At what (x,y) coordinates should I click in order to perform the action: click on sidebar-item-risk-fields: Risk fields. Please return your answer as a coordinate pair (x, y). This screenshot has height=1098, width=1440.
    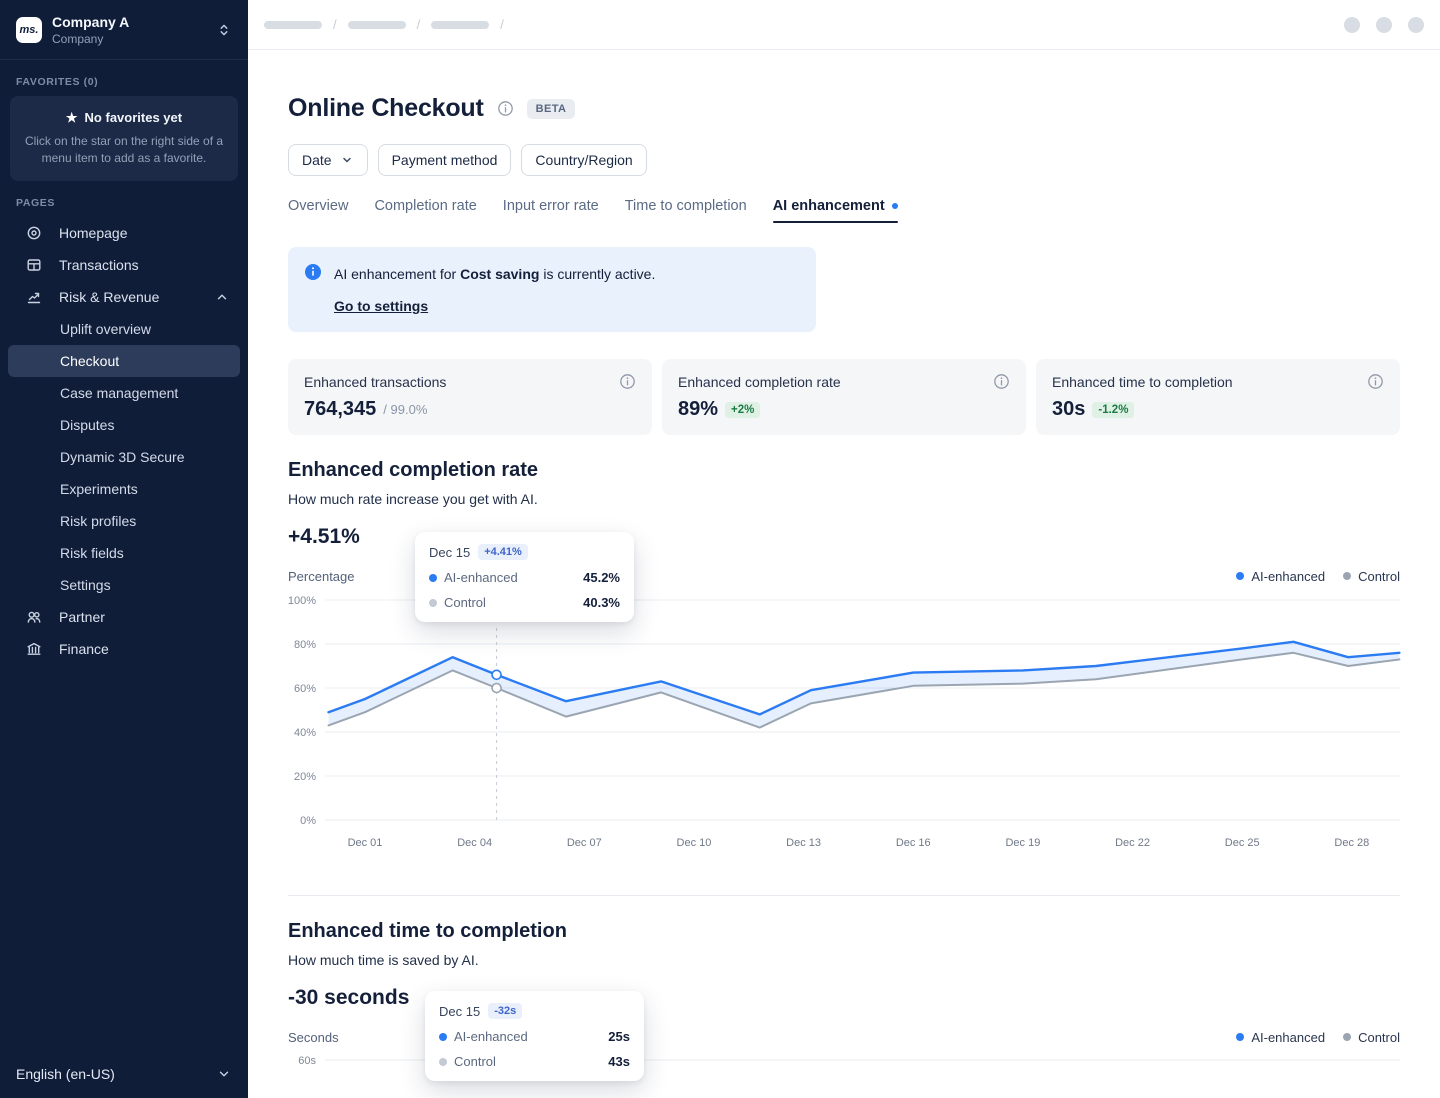
    Looking at the image, I should click on (124, 553).